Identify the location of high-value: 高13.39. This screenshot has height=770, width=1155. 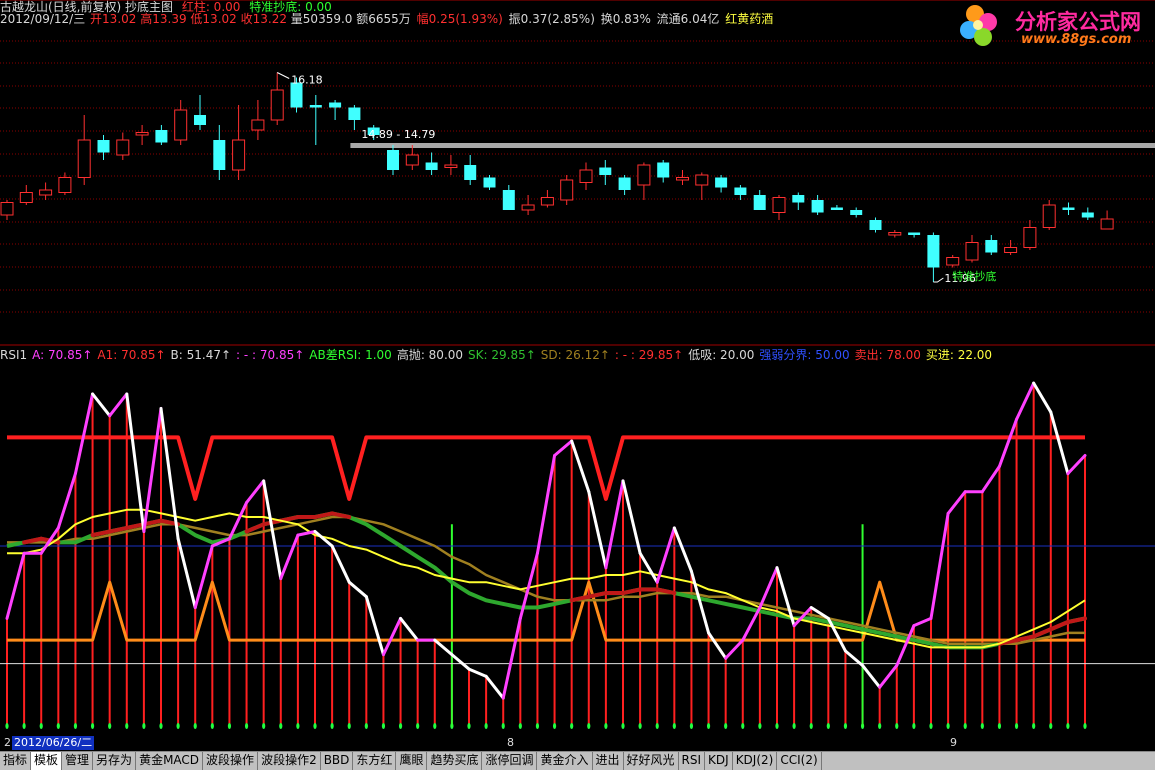
(163, 19).